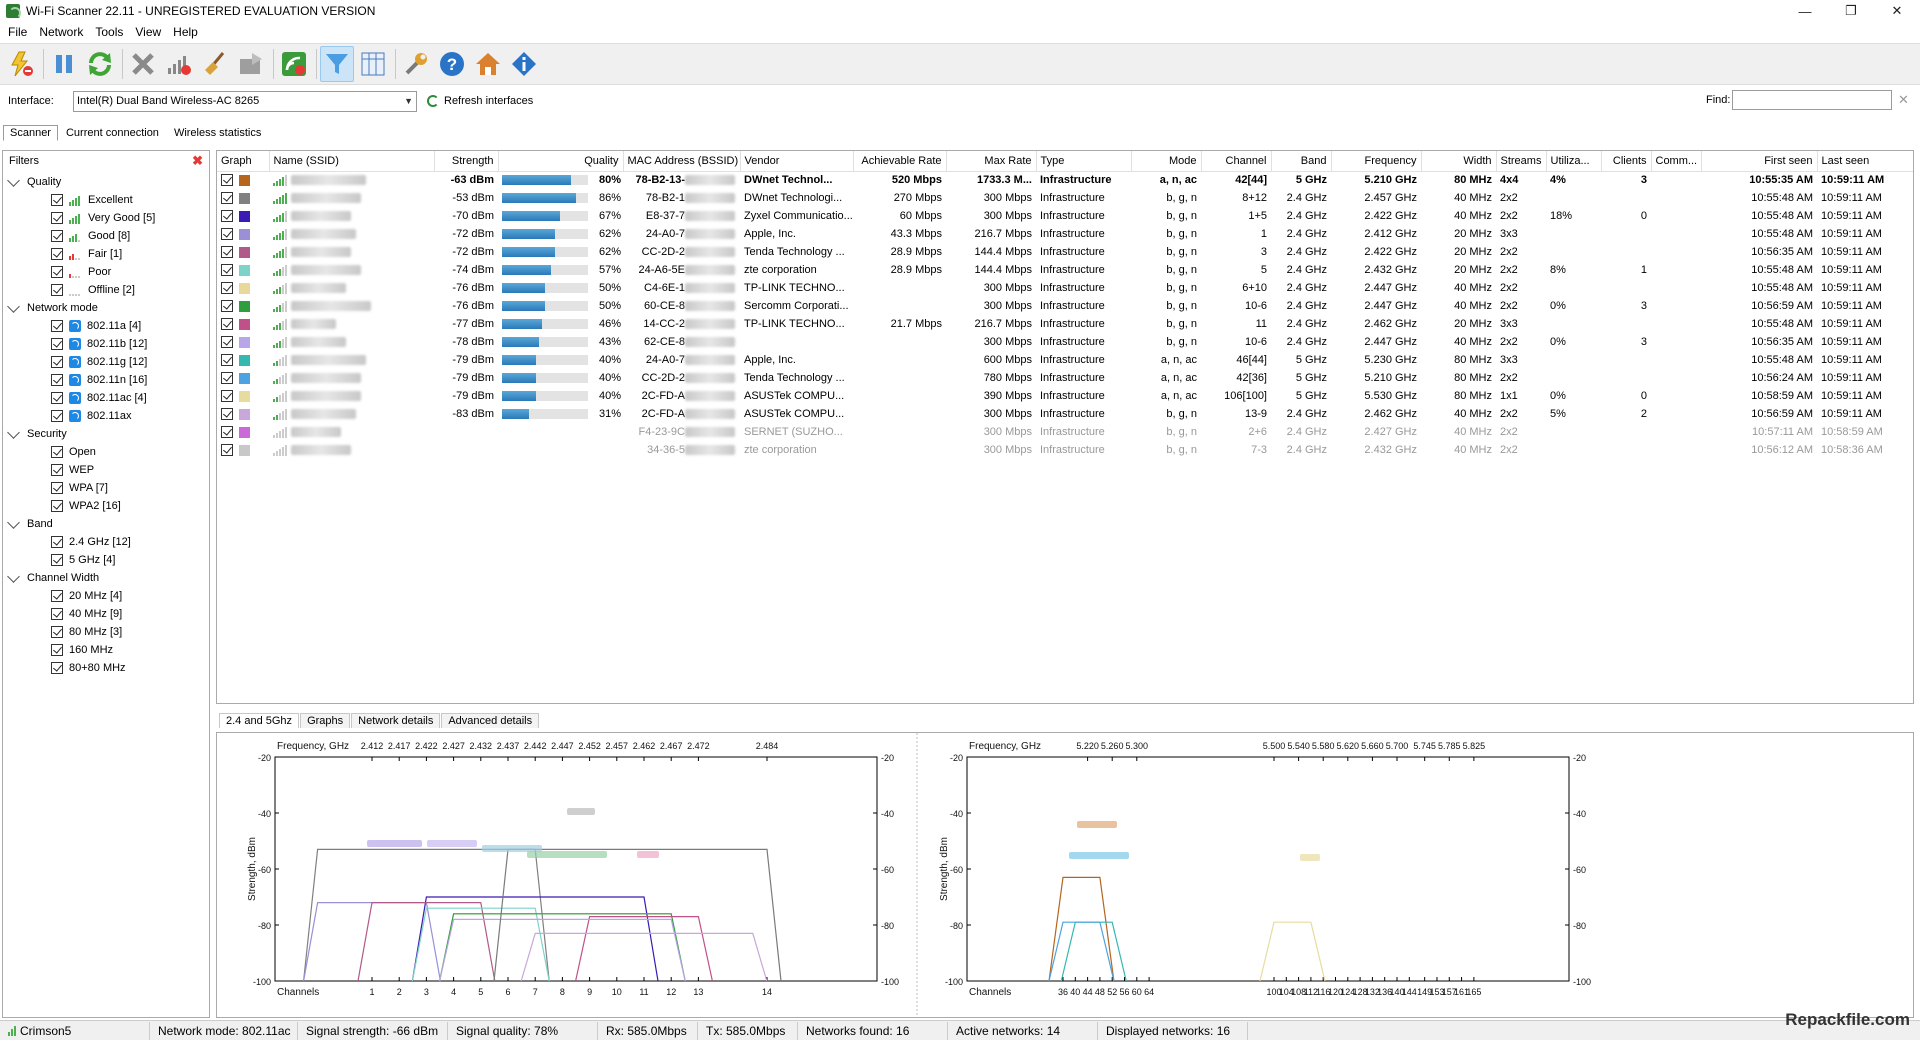  What do you see at coordinates (1805, 11) in the screenshot?
I see `minimize-button: —` at bounding box center [1805, 11].